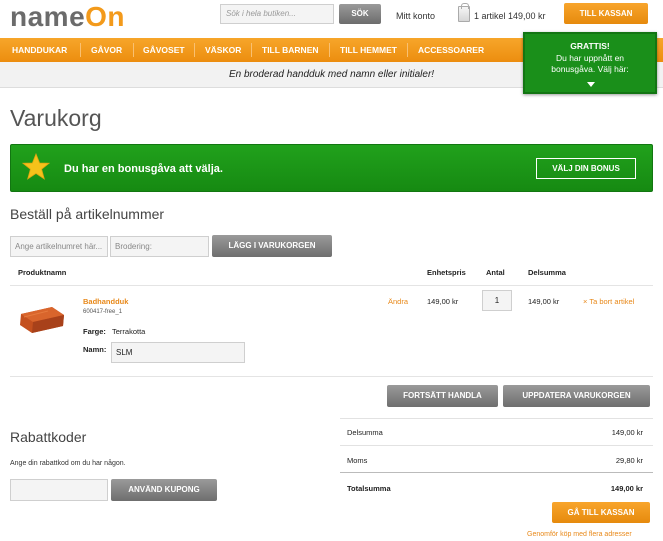 This screenshot has height=541, width=663. Describe the element at coordinates (178, 352) in the screenshot. I see `embroidery-name-field: SLM` at that location.